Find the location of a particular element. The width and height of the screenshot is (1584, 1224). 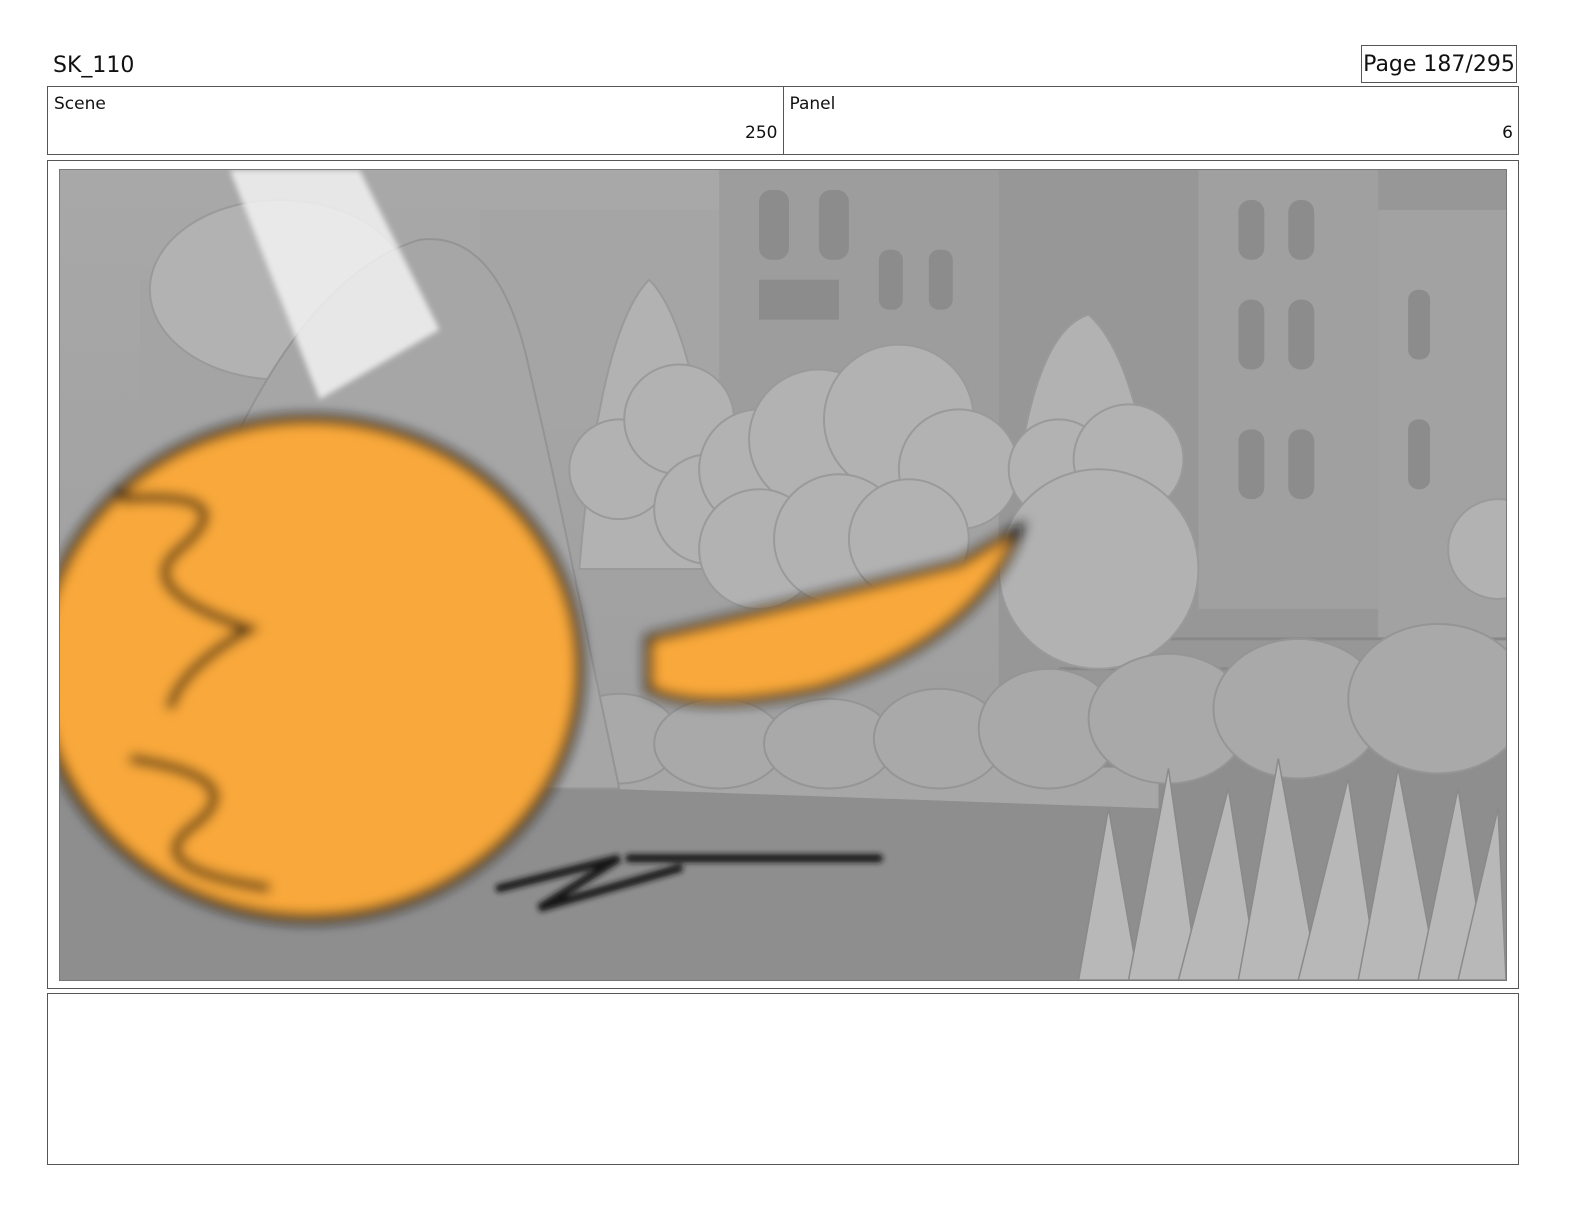

project-code: SK_110 is located at coordinates (94, 65).